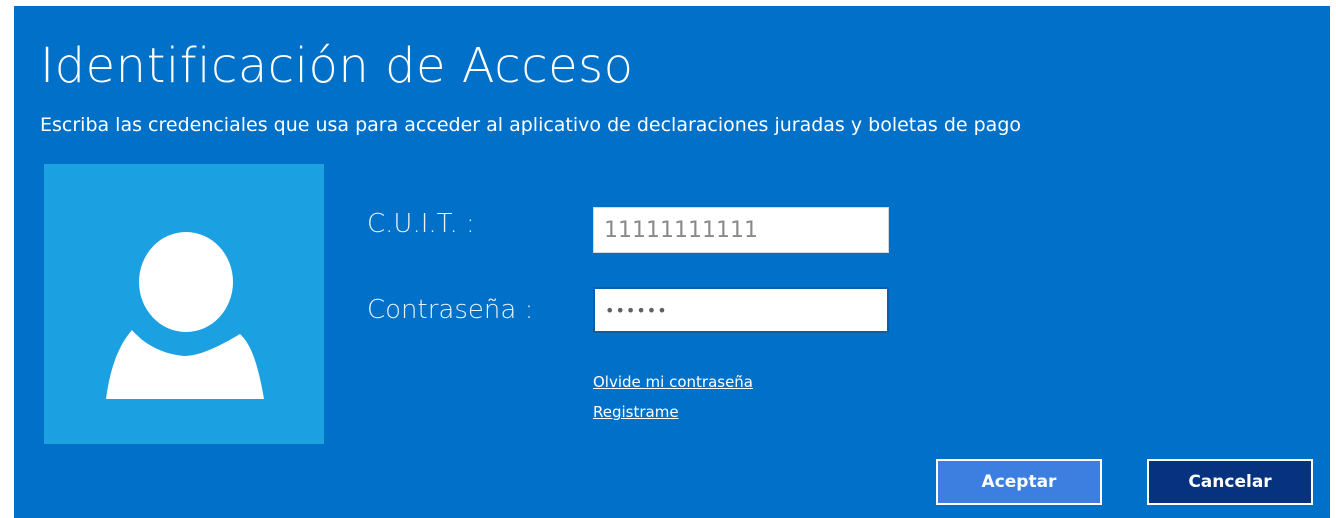 This screenshot has height=518, width=1336. I want to click on register-link: Registrame, so click(636, 412).